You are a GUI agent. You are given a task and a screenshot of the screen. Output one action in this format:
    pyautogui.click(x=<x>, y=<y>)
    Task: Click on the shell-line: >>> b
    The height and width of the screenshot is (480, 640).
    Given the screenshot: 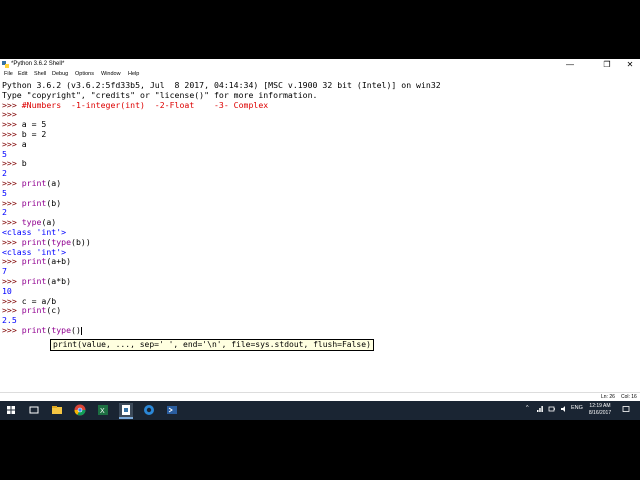 What is the action you would take?
    pyautogui.click(x=14, y=163)
    